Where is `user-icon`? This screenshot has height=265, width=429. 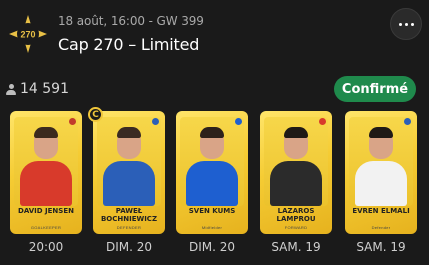 user-icon is located at coordinates (11, 89).